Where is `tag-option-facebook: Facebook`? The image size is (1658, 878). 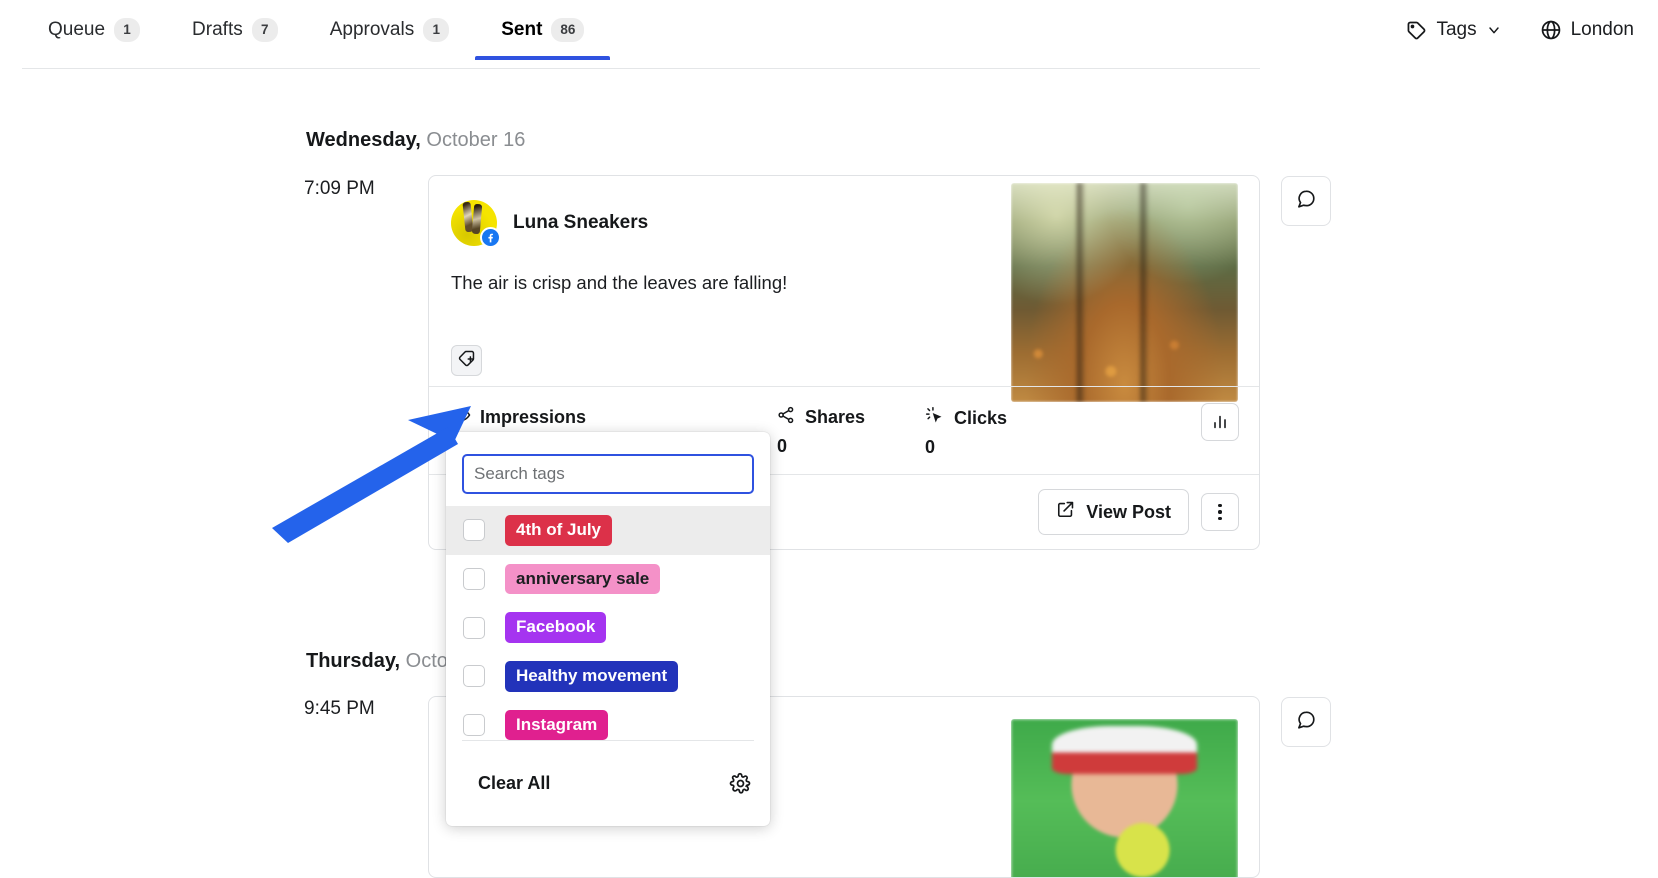 tag-option-facebook: Facebook is located at coordinates (608, 627).